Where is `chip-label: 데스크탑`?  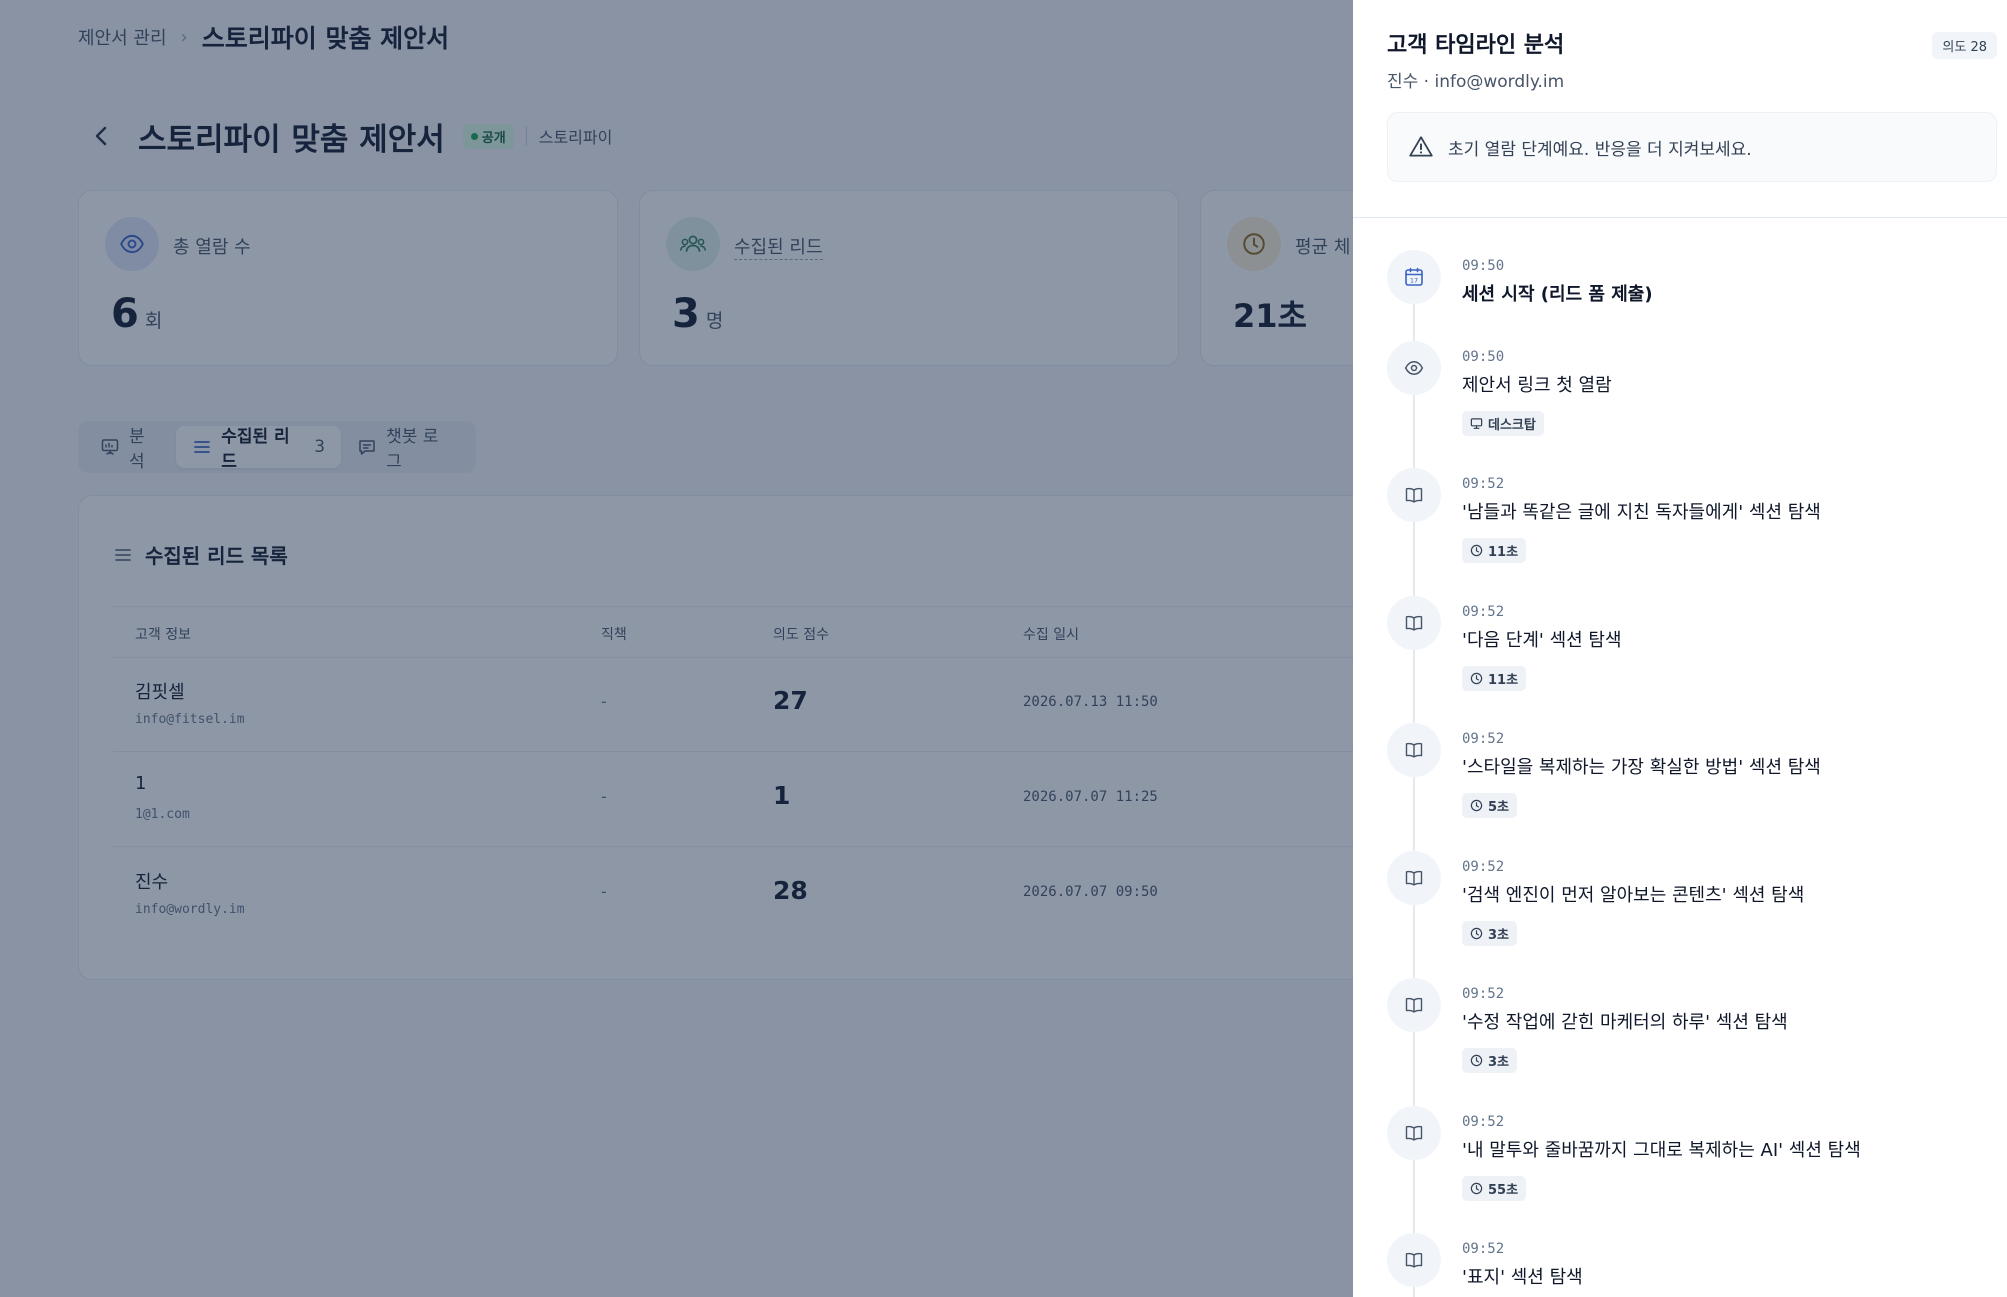 chip-label: 데스크탑 is located at coordinates (1512, 425).